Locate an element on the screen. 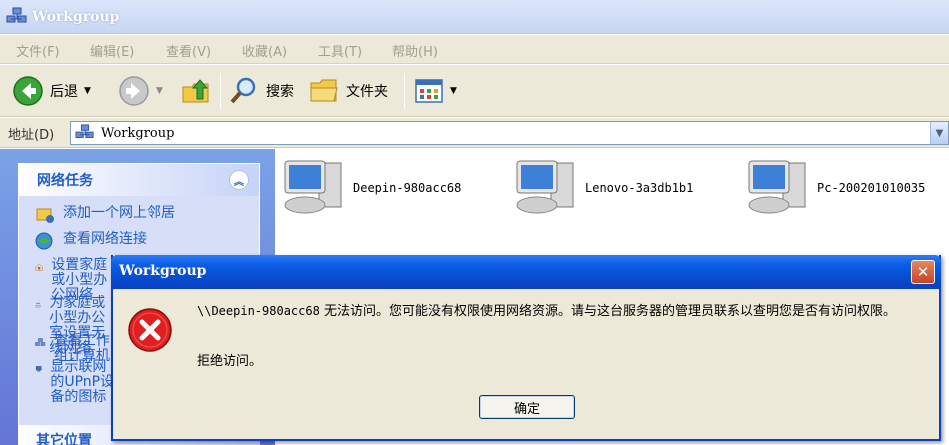 The image size is (949, 445). back-dropdown-icon: ▼ is located at coordinates (87, 91).